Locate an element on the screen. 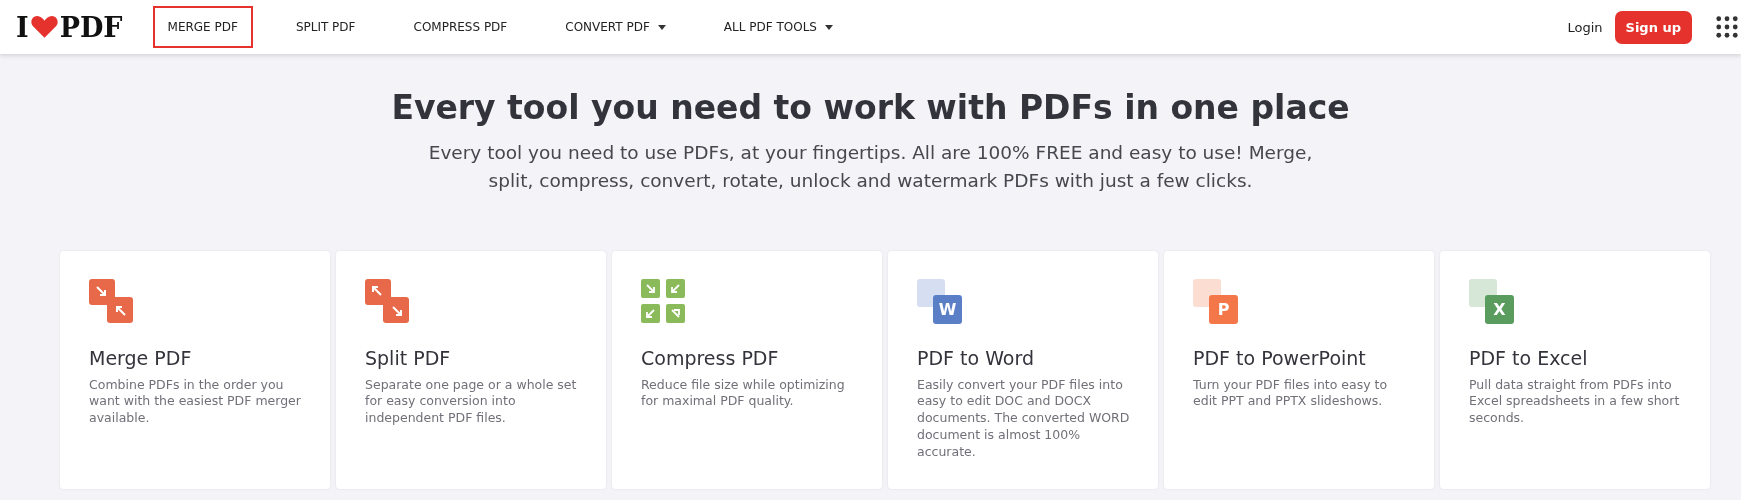 Image resolution: width=1741 pixels, height=500 pixels. nav-link: COMPRESS PDF is located at coordinates (460, 27).